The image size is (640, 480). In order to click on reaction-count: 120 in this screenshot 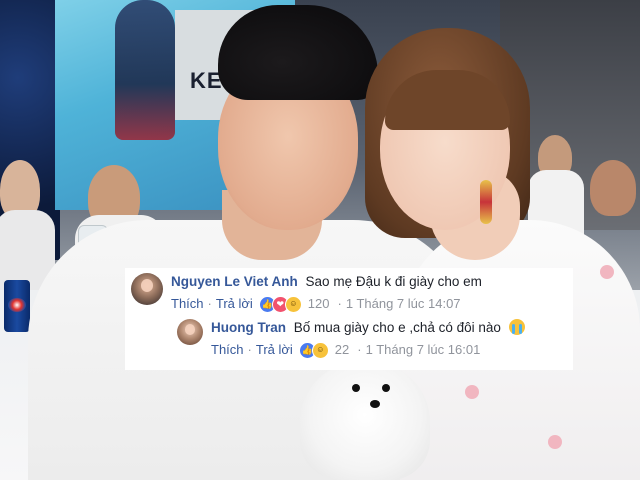, I will do `click(319, 304)`.